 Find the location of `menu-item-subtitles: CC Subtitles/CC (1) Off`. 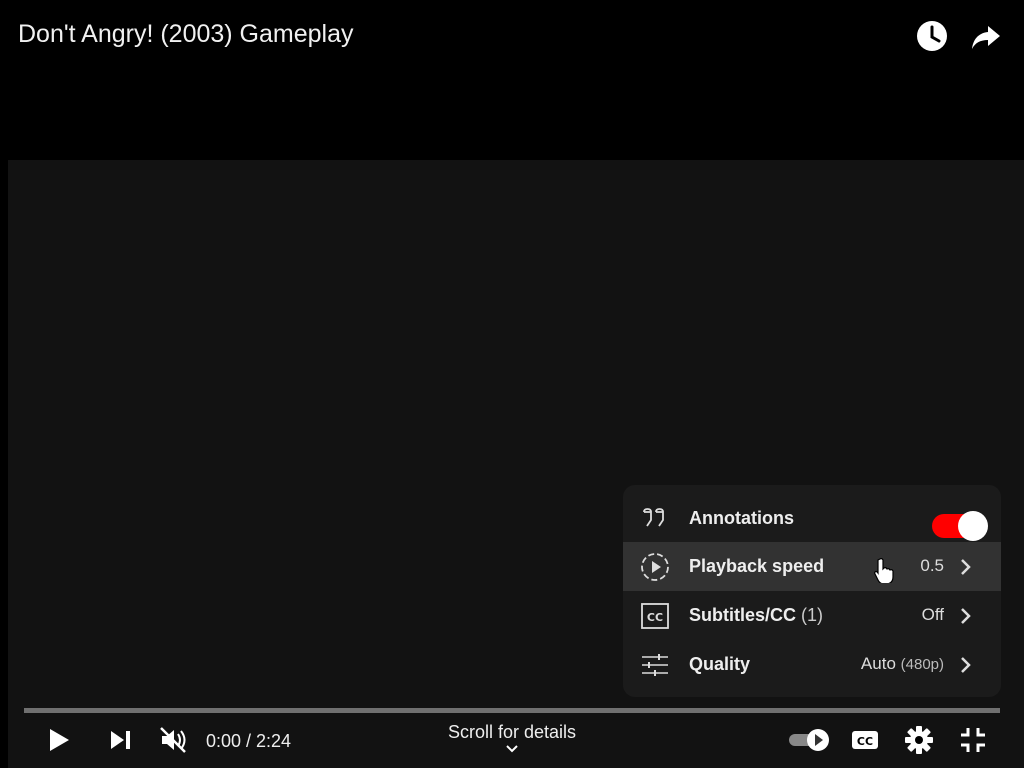

menu-item-subtitles: CC Subtitles/CC (1) Off is located at coordinates (812, 615).